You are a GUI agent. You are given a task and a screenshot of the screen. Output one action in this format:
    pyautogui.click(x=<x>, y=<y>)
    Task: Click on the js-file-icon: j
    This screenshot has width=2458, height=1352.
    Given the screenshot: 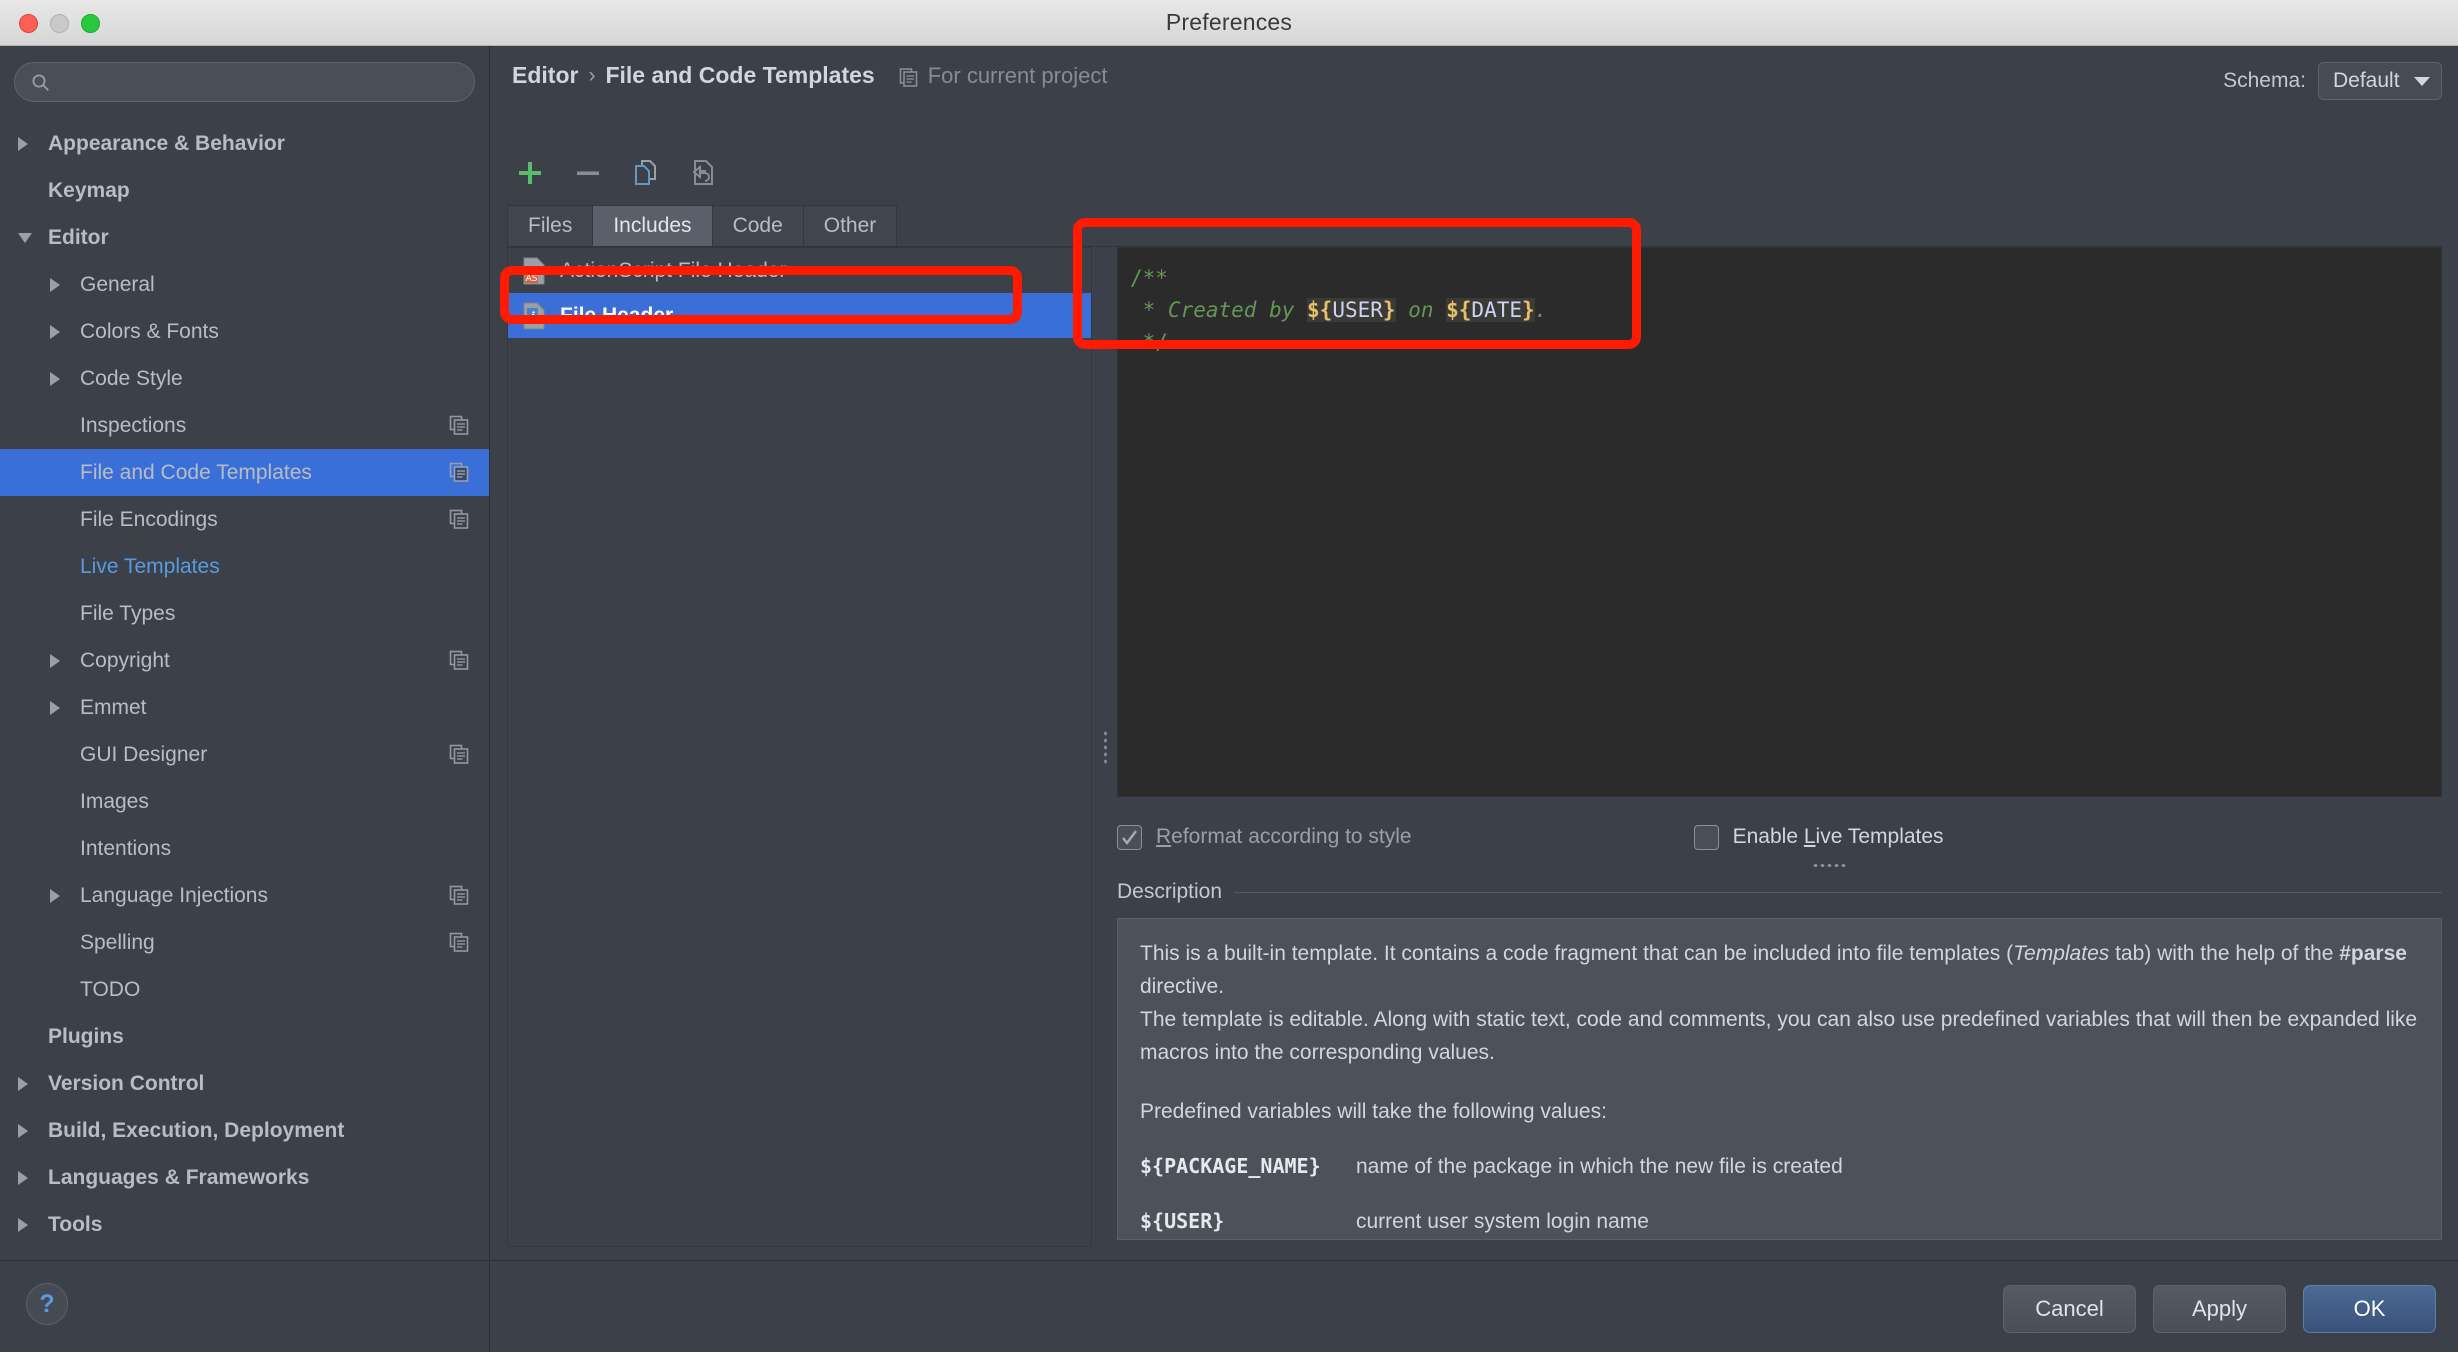 What is the action you would take?
    pyautogui.click(x=534, y=316)
    